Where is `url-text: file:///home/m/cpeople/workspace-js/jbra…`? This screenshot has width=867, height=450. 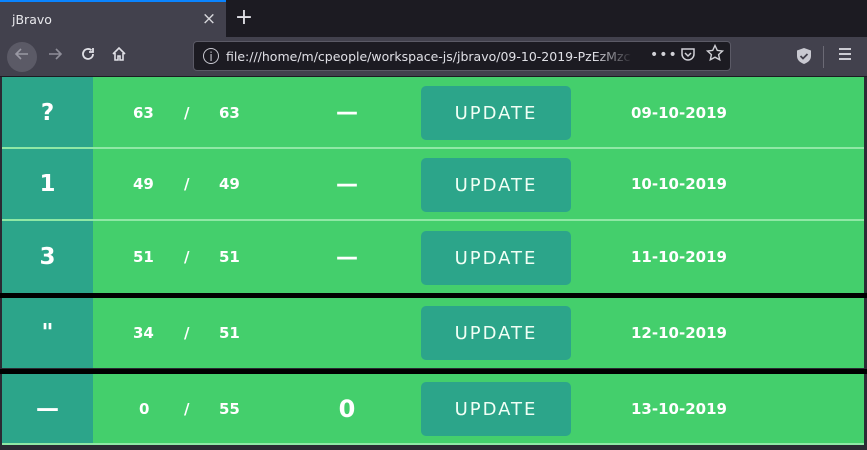
url-text: file:///home/m/cpeople/workspace-js/jbra… is located at coordinates (428, 57).